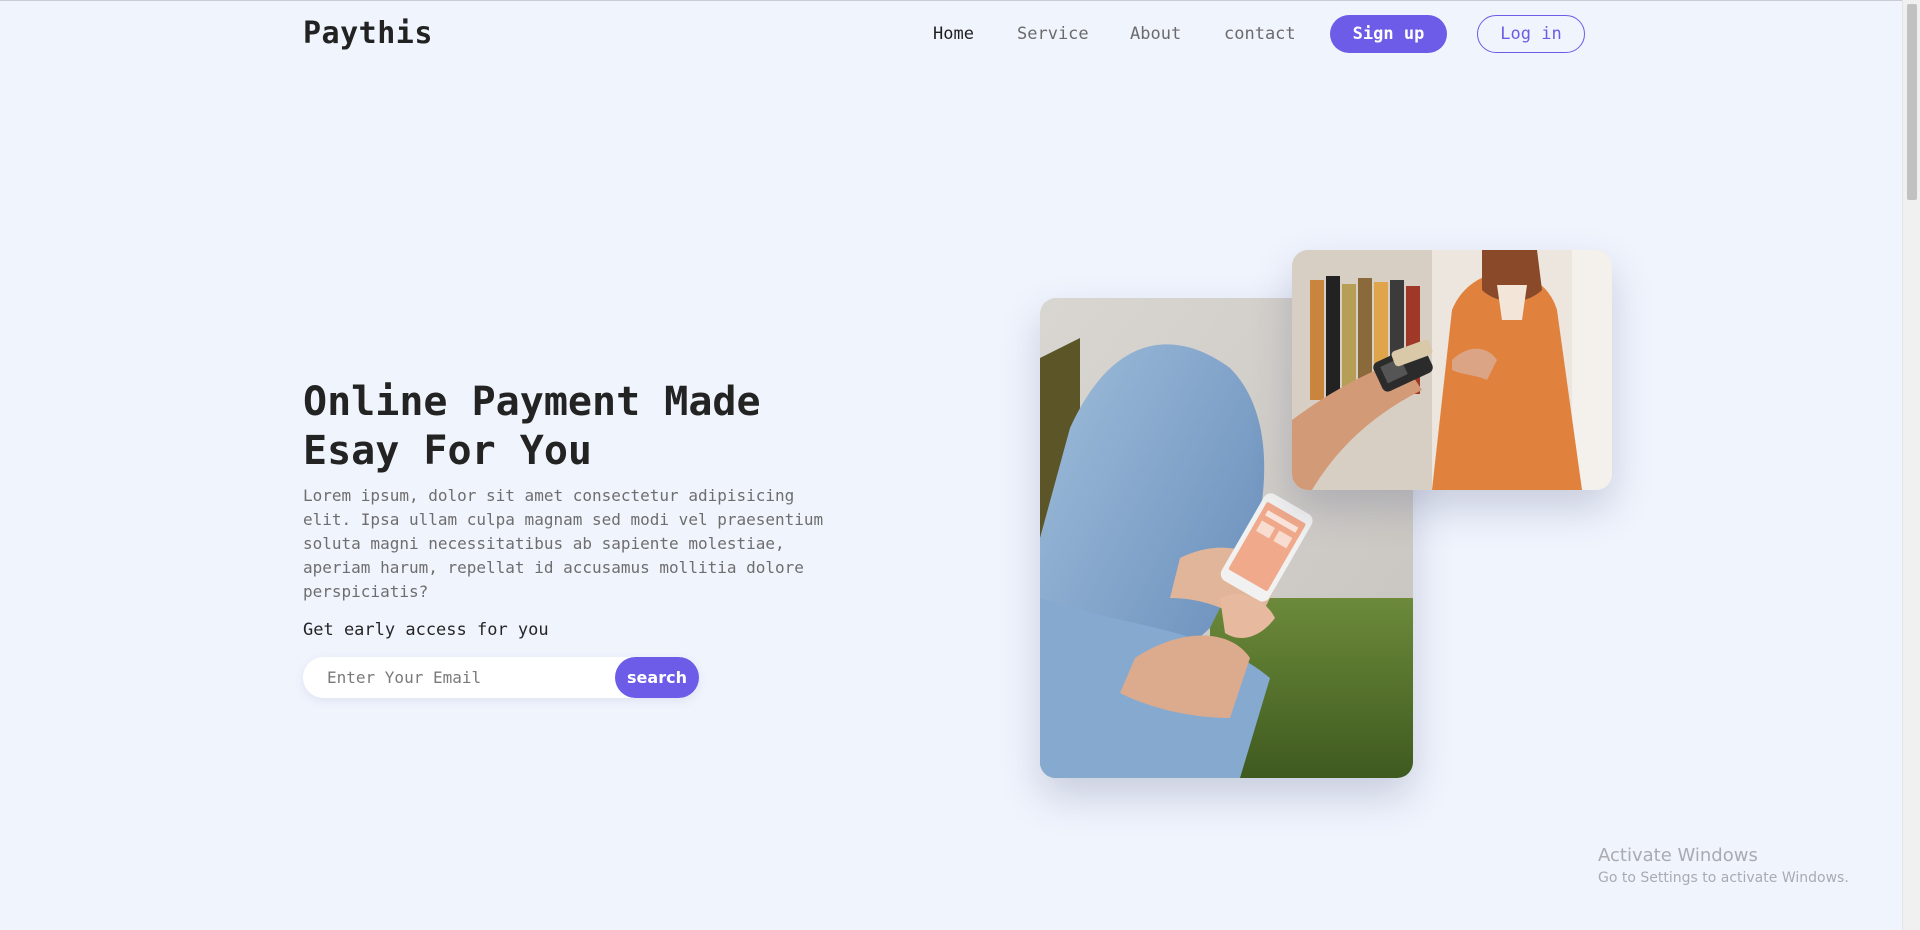 The width and height of the screenshot is (1920, 930). I want to click on activate-windows-subtitle: Go to Settings to activate Windows., so click(1723, 878).